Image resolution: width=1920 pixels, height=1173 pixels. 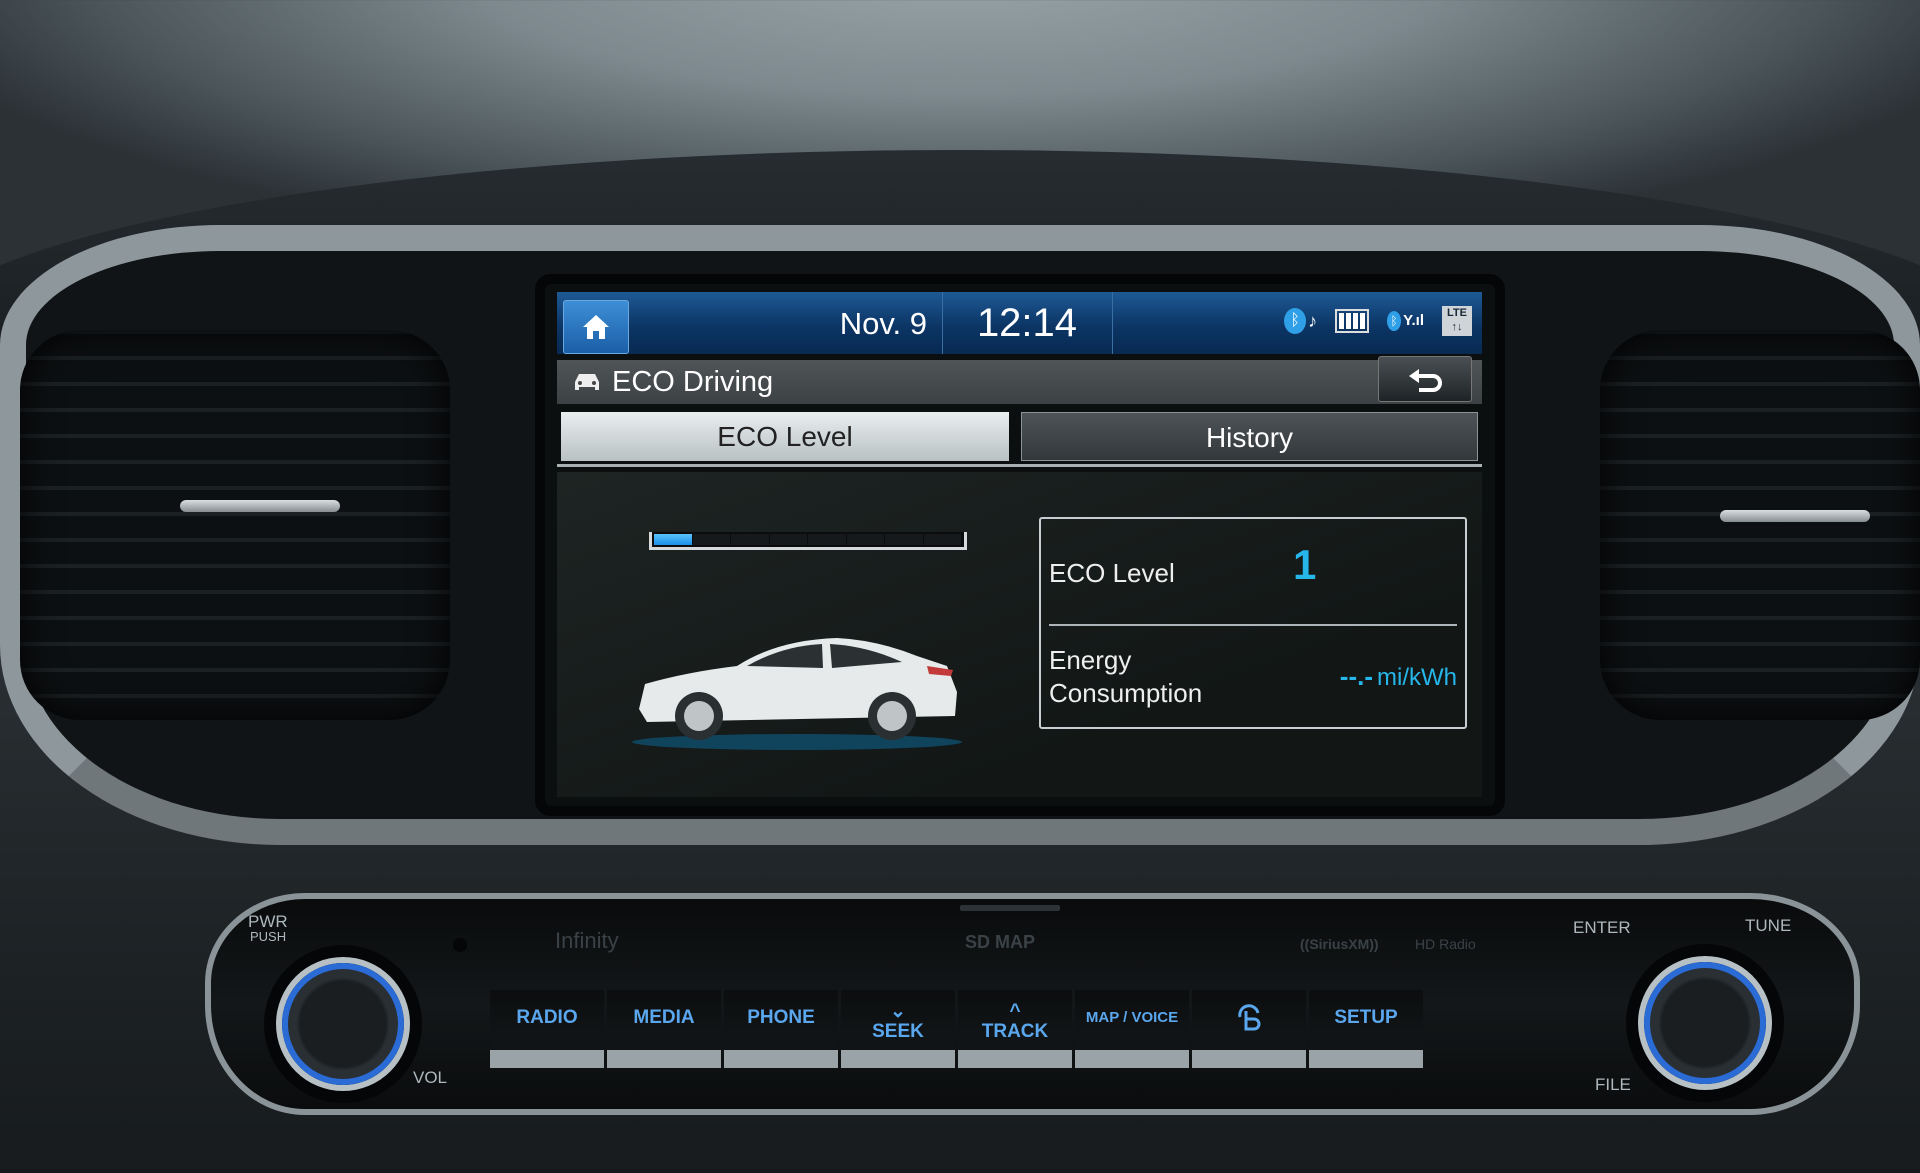 I want to click on vent-slider-left, so click(x=260, y=506).